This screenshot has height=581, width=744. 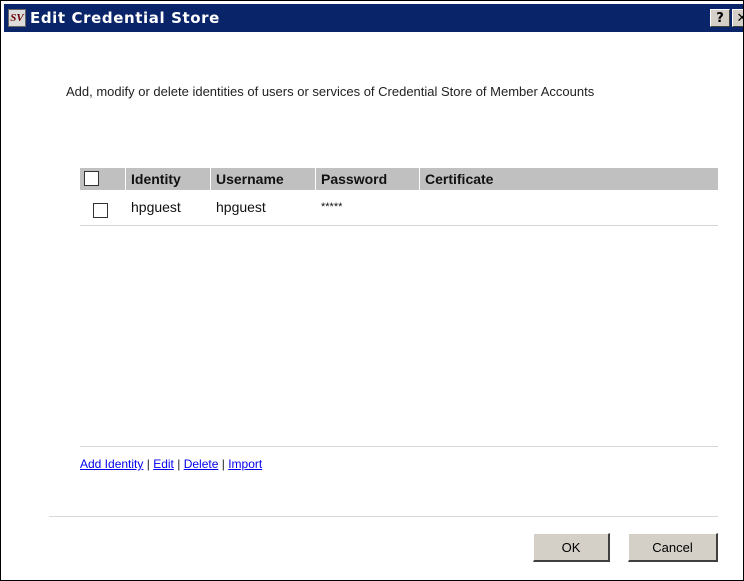 I want to click on column-header-username: Username, so click(x=262, y=179).